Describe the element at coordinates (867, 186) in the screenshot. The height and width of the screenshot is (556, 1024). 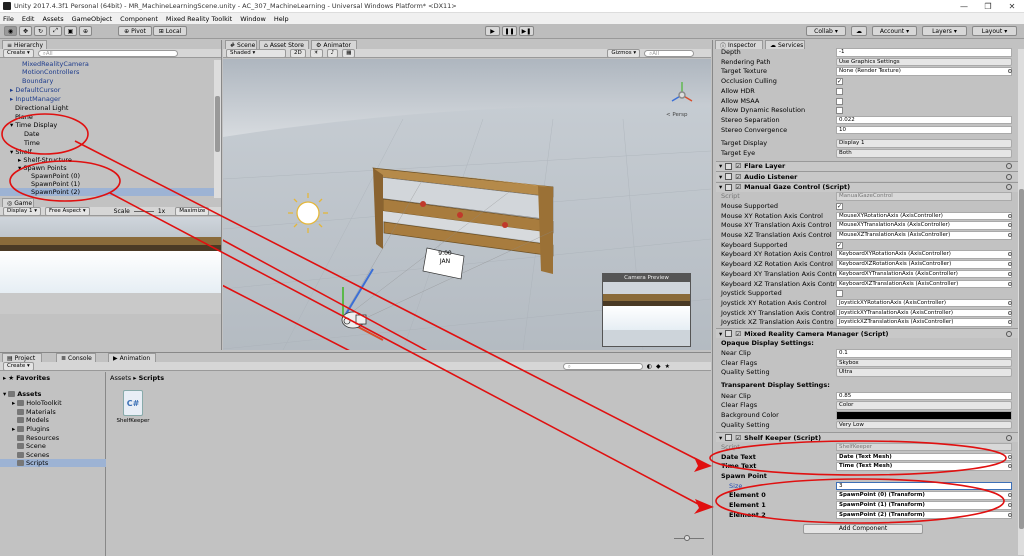
I see `component-header: ▾ ☑ Manual Gaze Control (Script)` at that location.